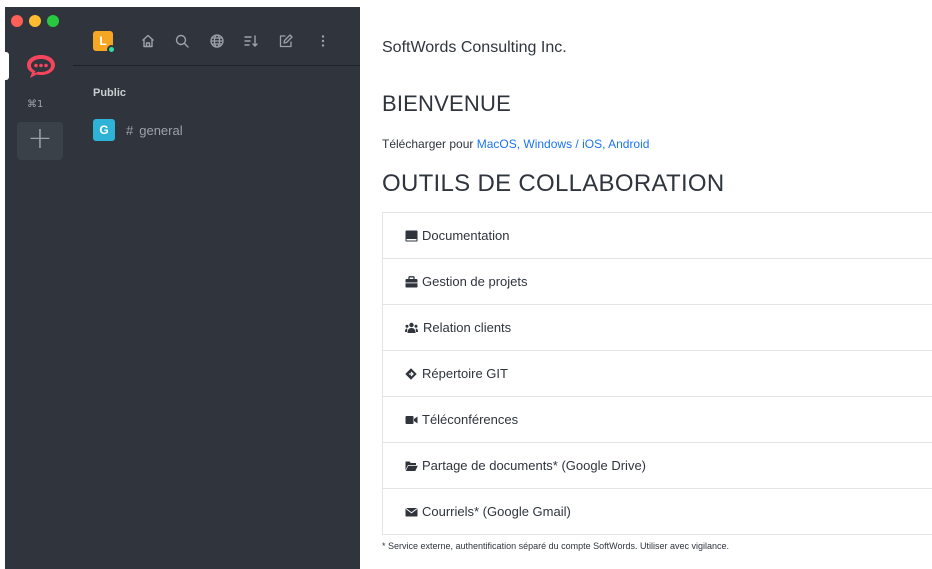 The width and height of the screenshot is (932, 569). Describe the element at coordinates (657, 282) in the screenshot. I see `tool-item-project-management: Gestion de projets` at that location.